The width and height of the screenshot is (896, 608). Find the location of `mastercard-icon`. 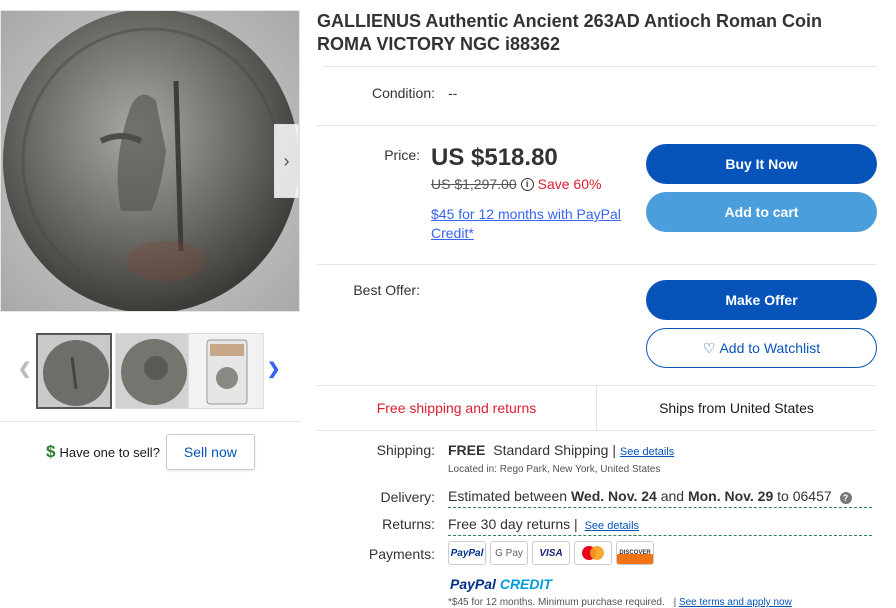

mastercard-icon is located at coordinates (593, 553).